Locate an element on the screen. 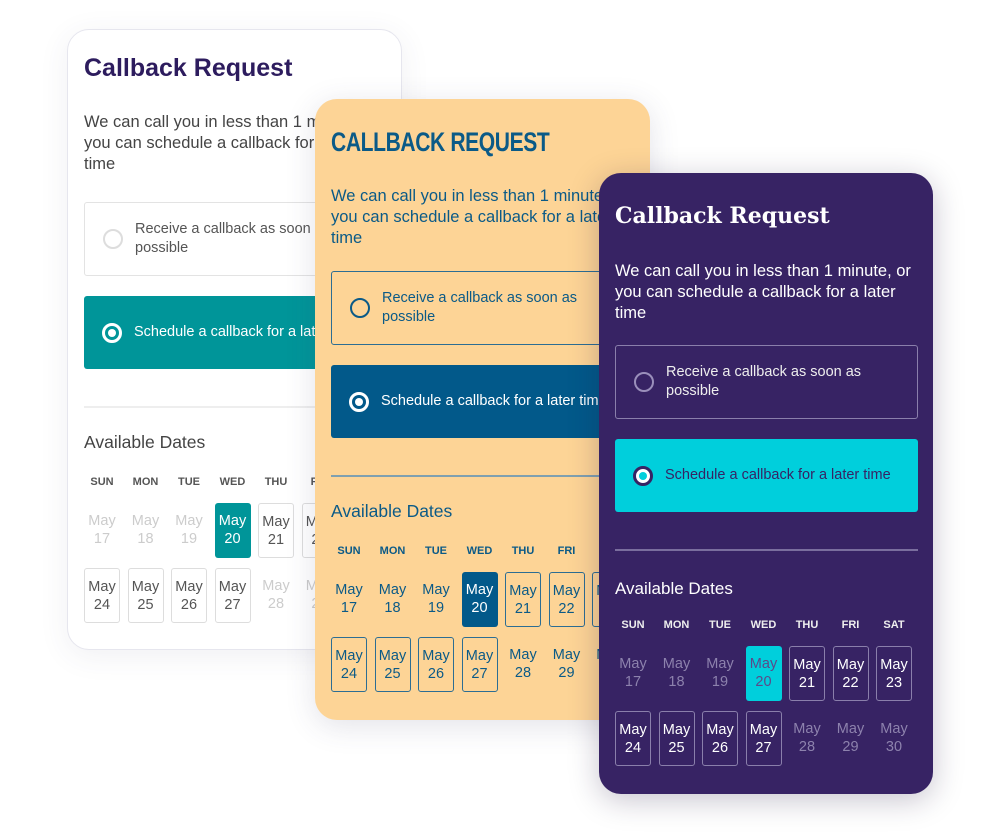 The image size is (1000, 838). date-day: 24 is located at coordinates (349, 674).